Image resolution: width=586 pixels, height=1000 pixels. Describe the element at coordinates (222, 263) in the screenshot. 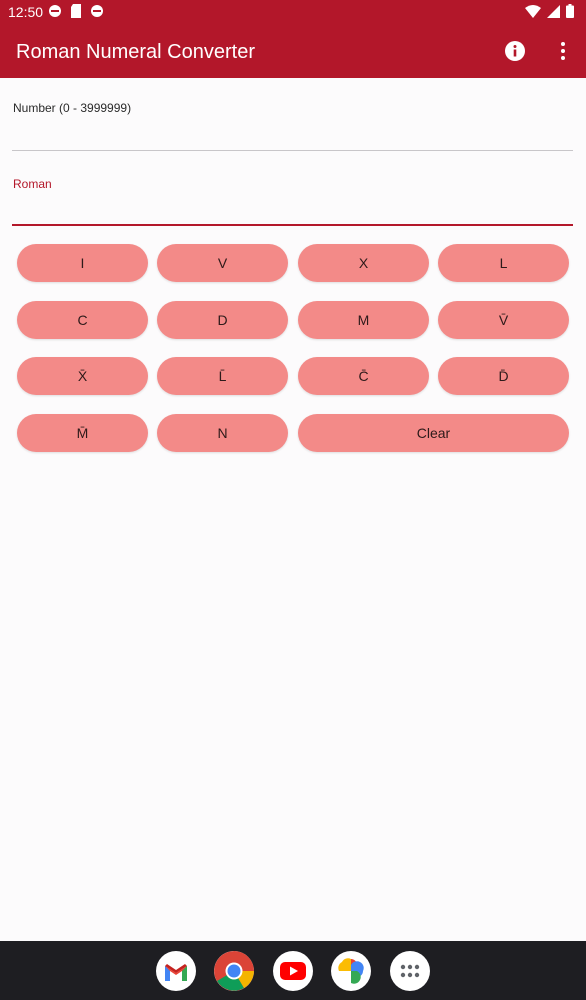

I see `key-v-button: V` at that location.